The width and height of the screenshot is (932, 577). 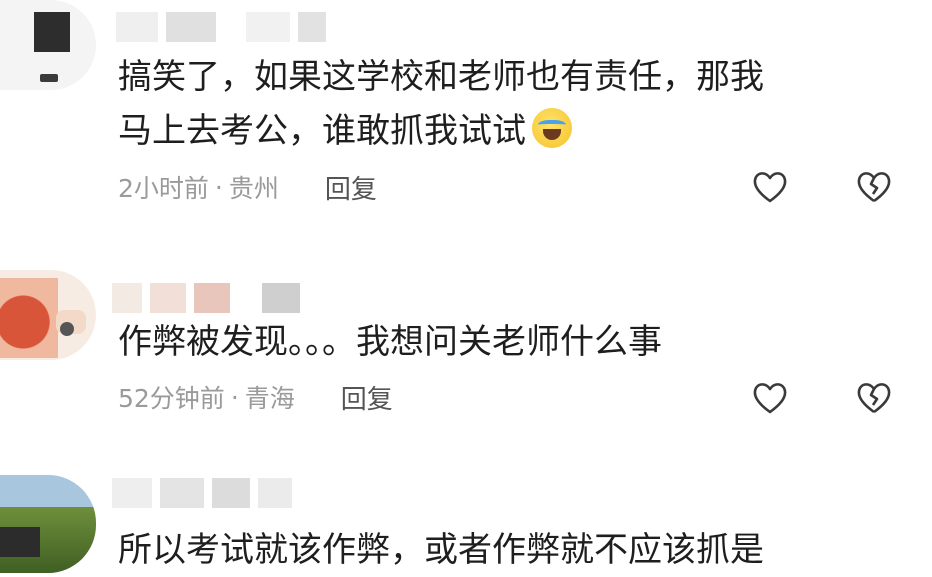 What do you see at coordinates (322, 131) in the screenshot?
I see `comment-text-line: 马上去考公，谁敢抓我试试` at bounding box center [322, 131].